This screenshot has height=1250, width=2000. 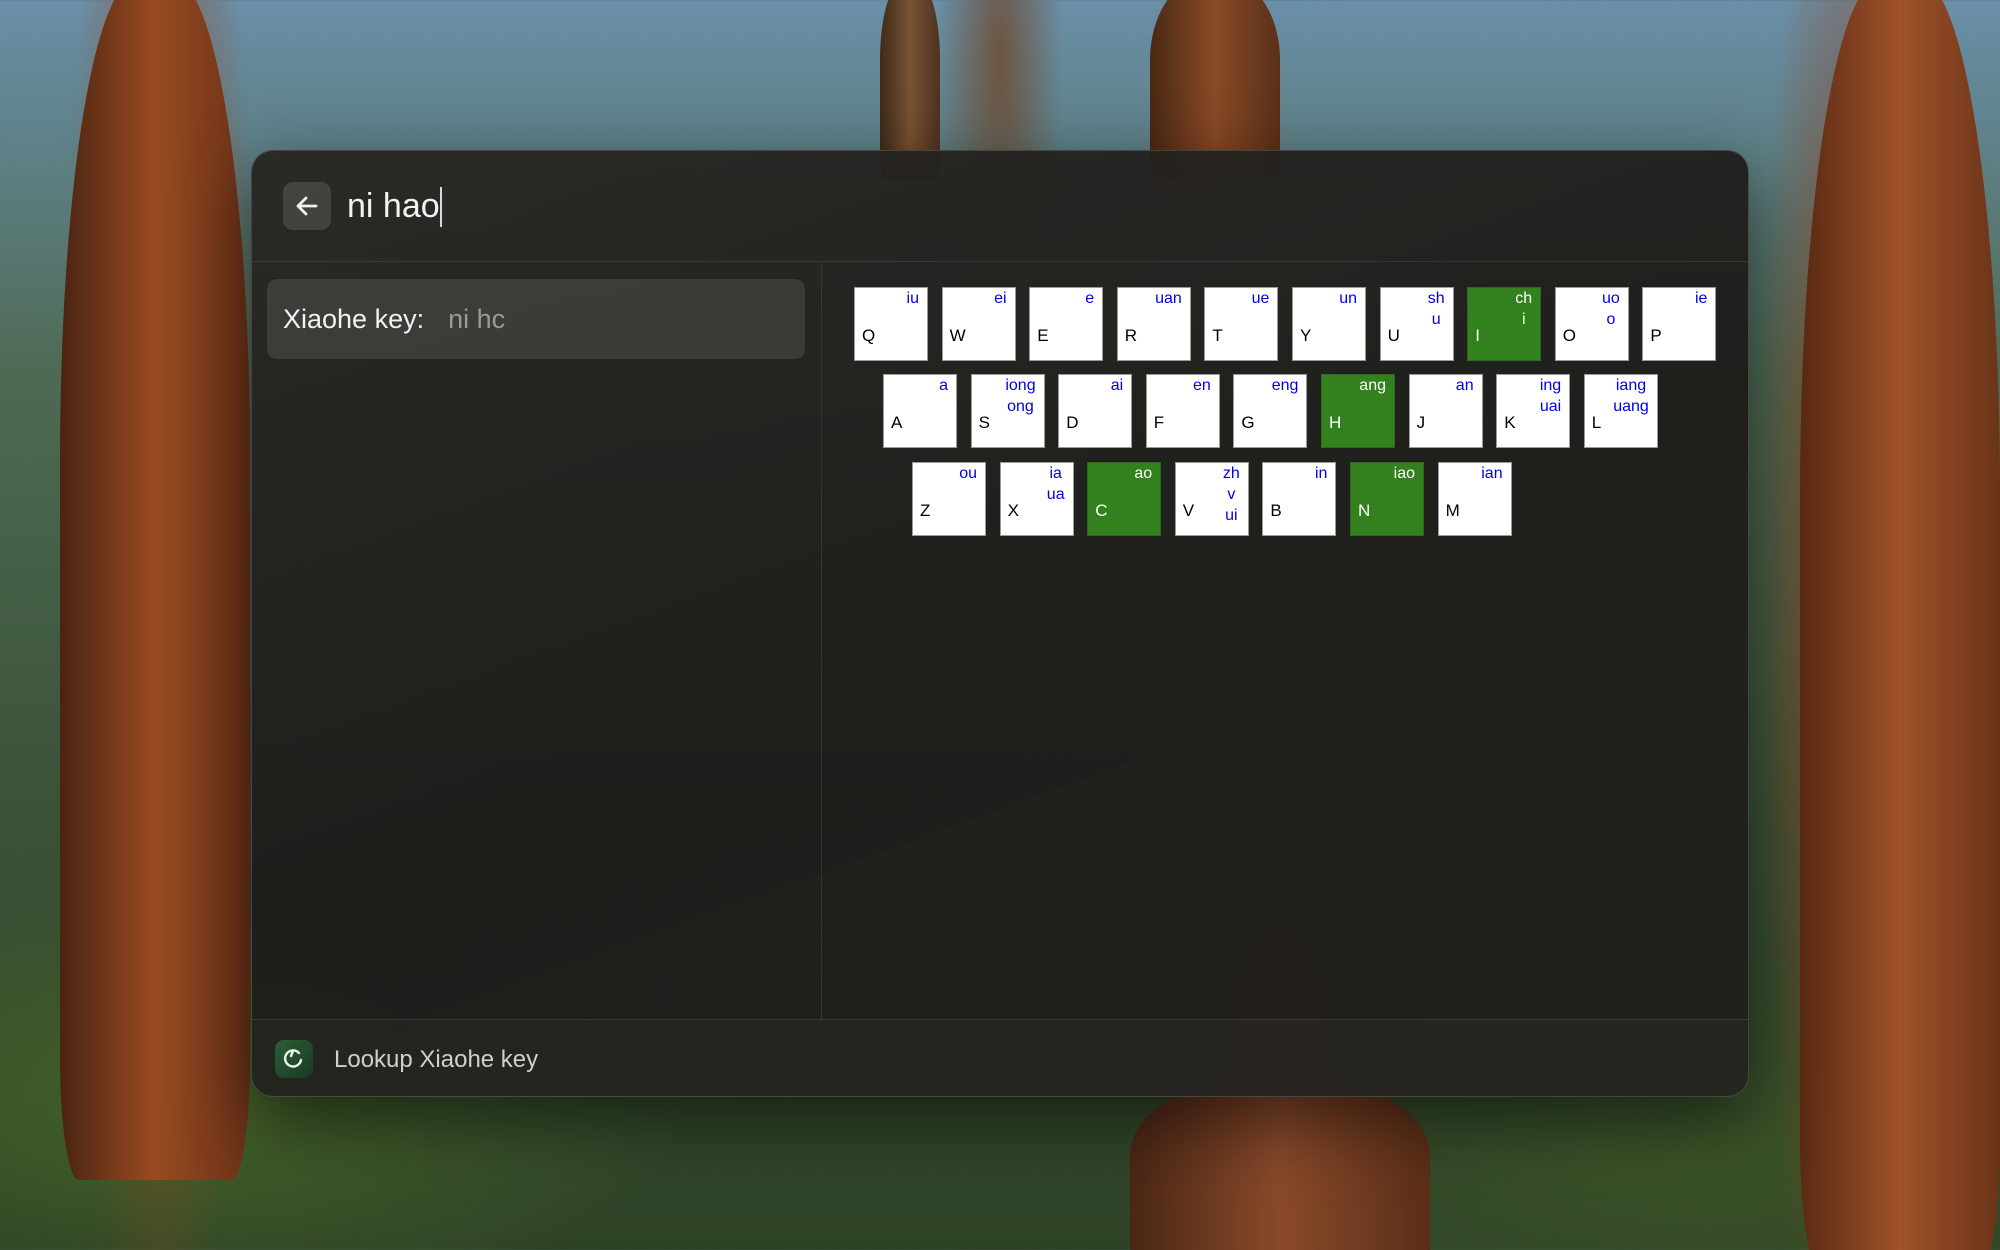 I want to click on key-letter: T, so click(x=1217, y=335).